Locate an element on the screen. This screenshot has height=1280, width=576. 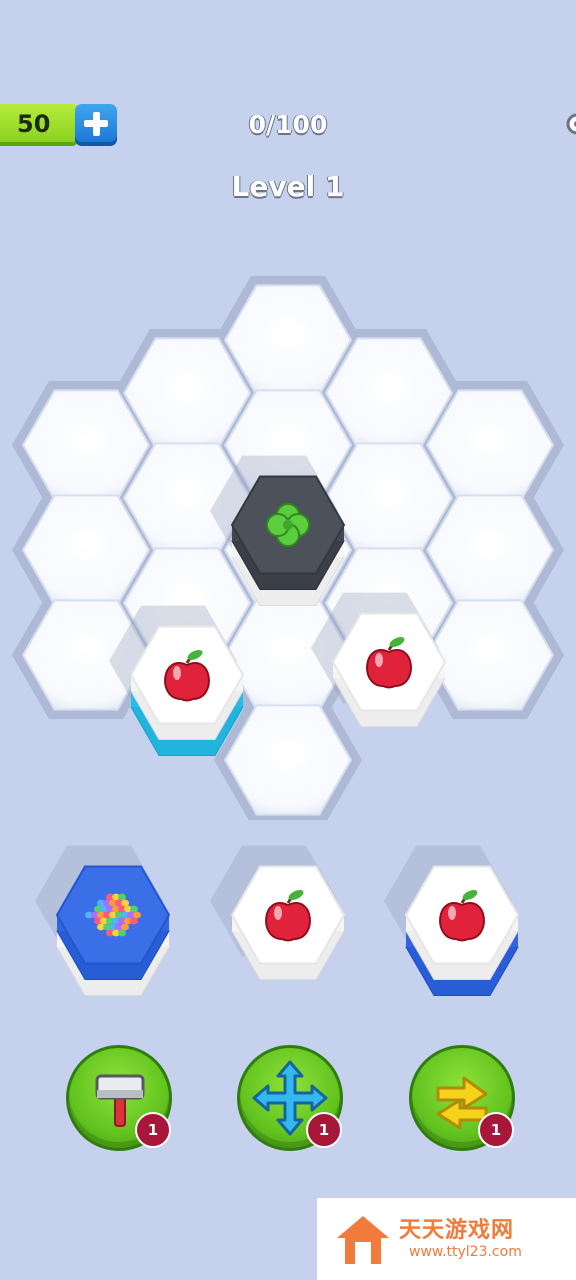
move-count-badge: 1 is located at coordinates (324, 1130).